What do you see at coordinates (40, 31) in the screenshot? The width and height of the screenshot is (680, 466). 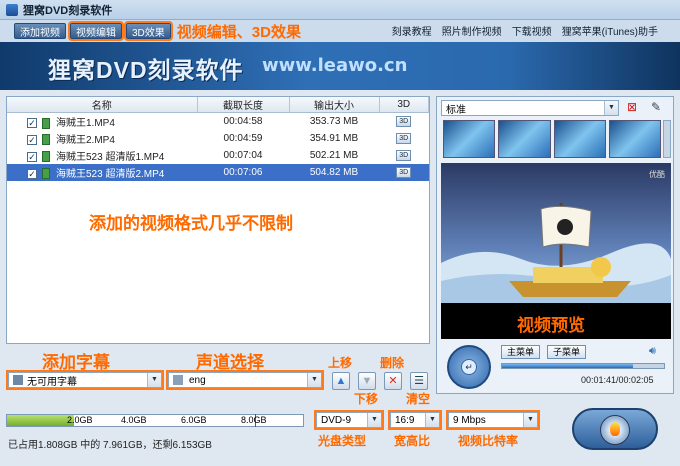 I see `add-video-button: 添加视频` at bounding box center [40, 31].